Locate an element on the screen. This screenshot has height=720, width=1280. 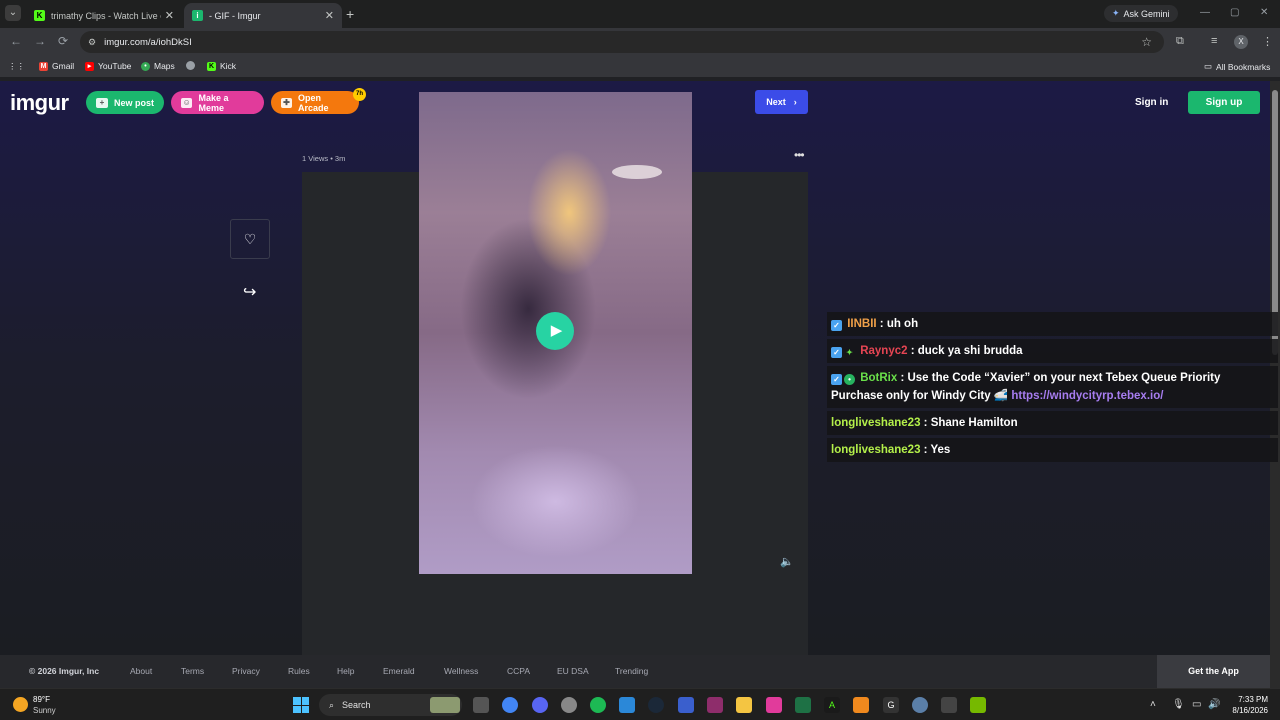
make-meme-button: ☺ Make a Meme is located at coordinates (217, 102).